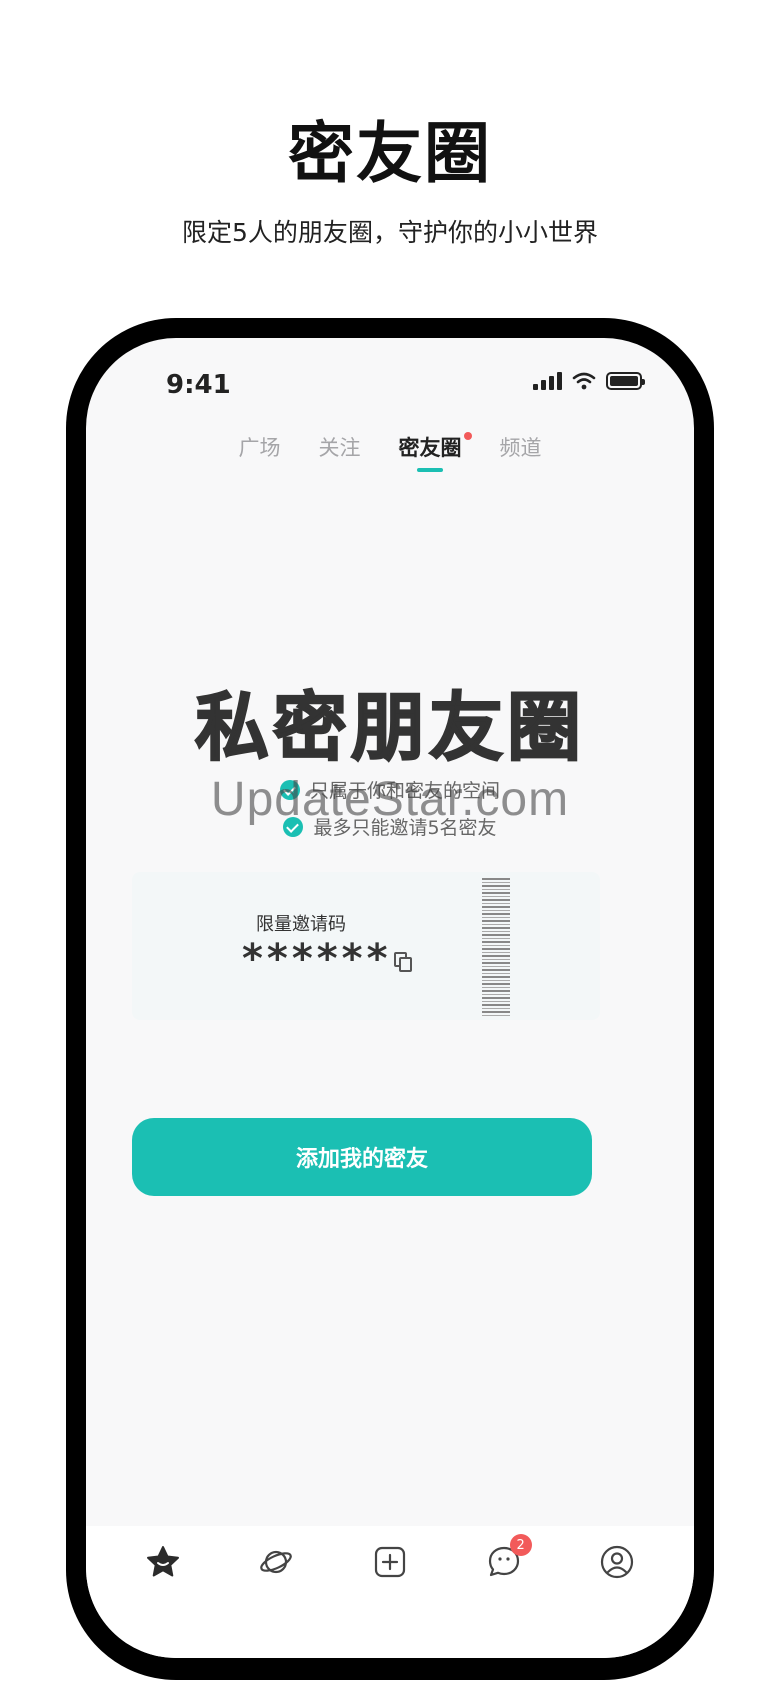  What do you see at coordinates (584, 381) in the screenshot?
I see `wifi-icon` at bounding box center [584, 381].